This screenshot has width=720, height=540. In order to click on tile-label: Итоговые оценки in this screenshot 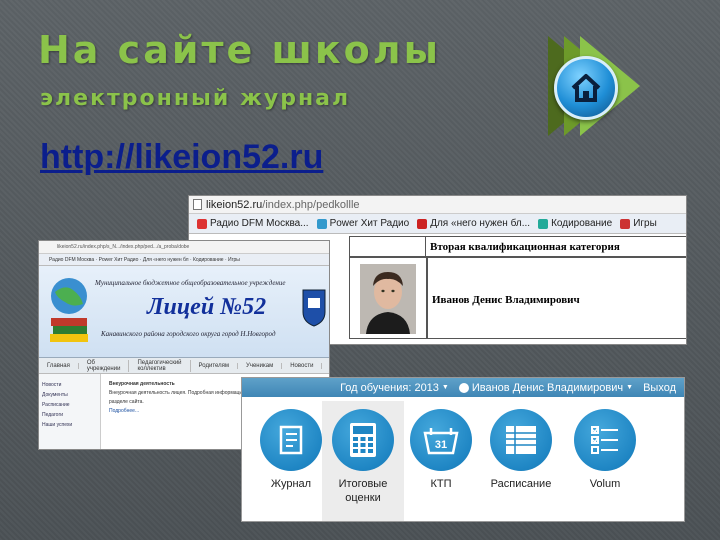, I will do `click(363, 491)`.